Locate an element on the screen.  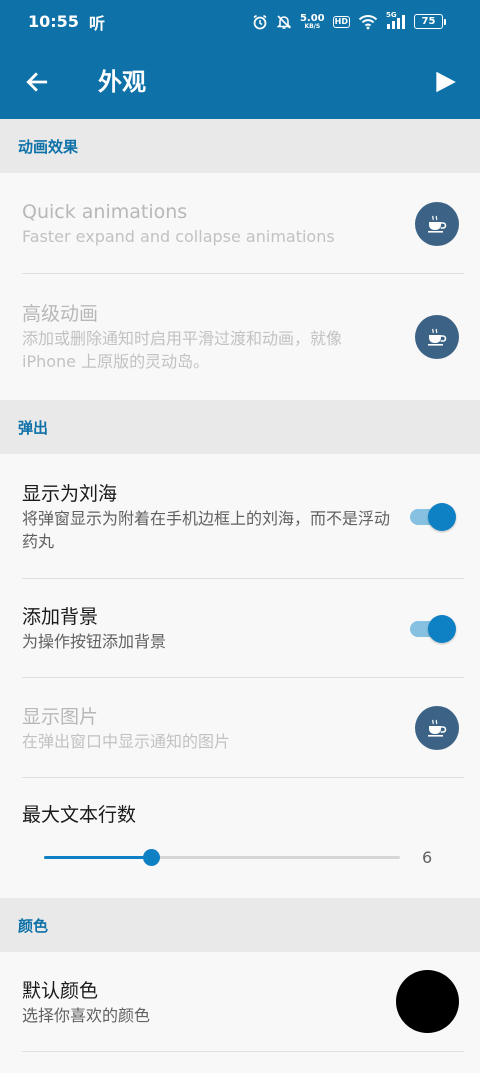
play-icon is located at coordinates (446, 82).